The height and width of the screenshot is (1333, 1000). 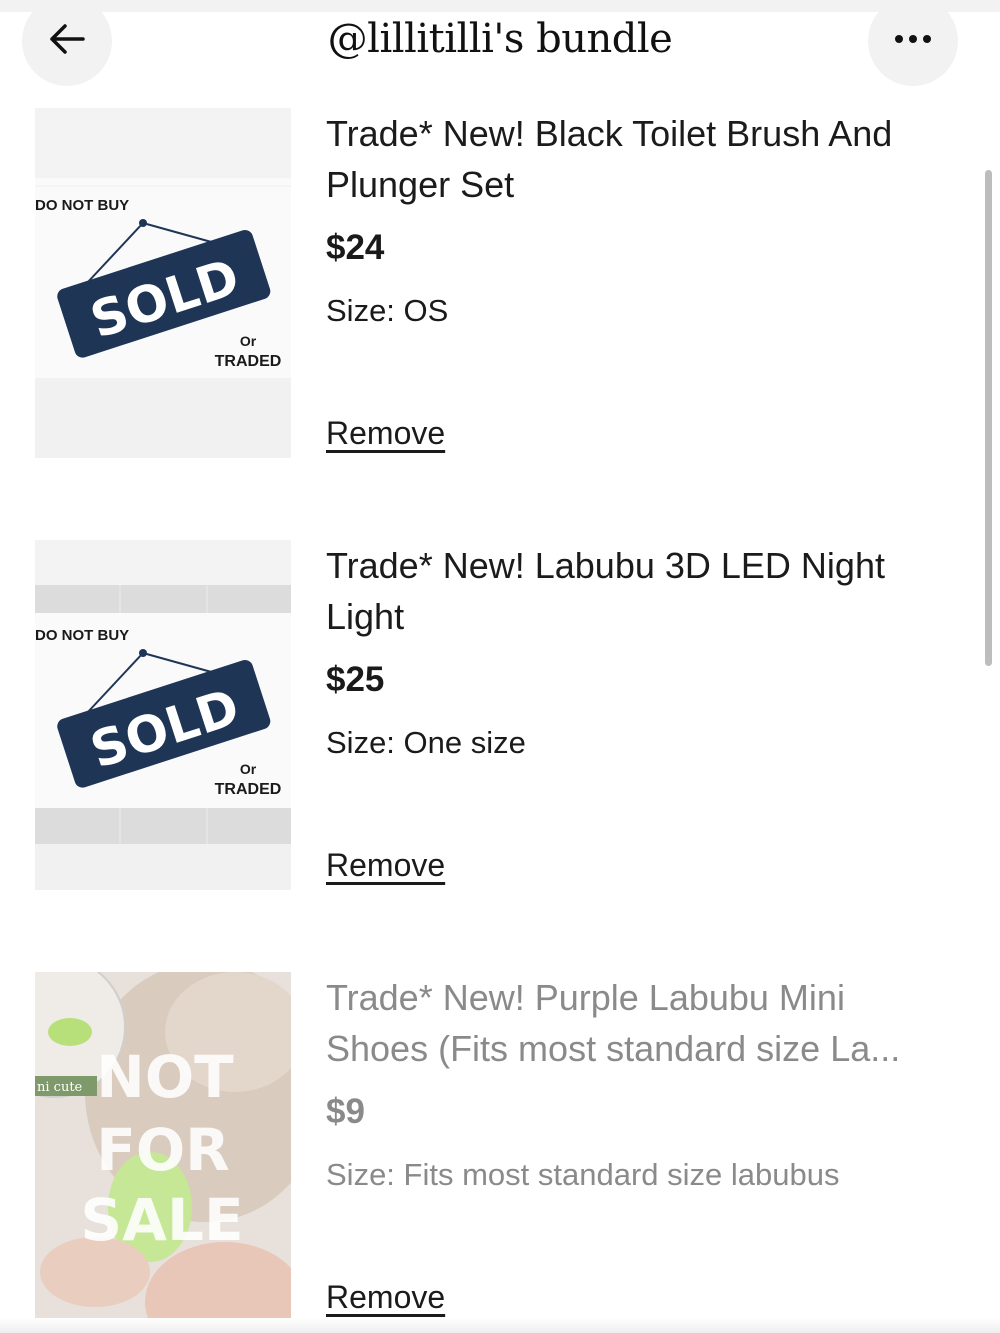 I want to click on item-title-line: Trade* New! Labubu 3D LED Night, so click(x=605, y=565).